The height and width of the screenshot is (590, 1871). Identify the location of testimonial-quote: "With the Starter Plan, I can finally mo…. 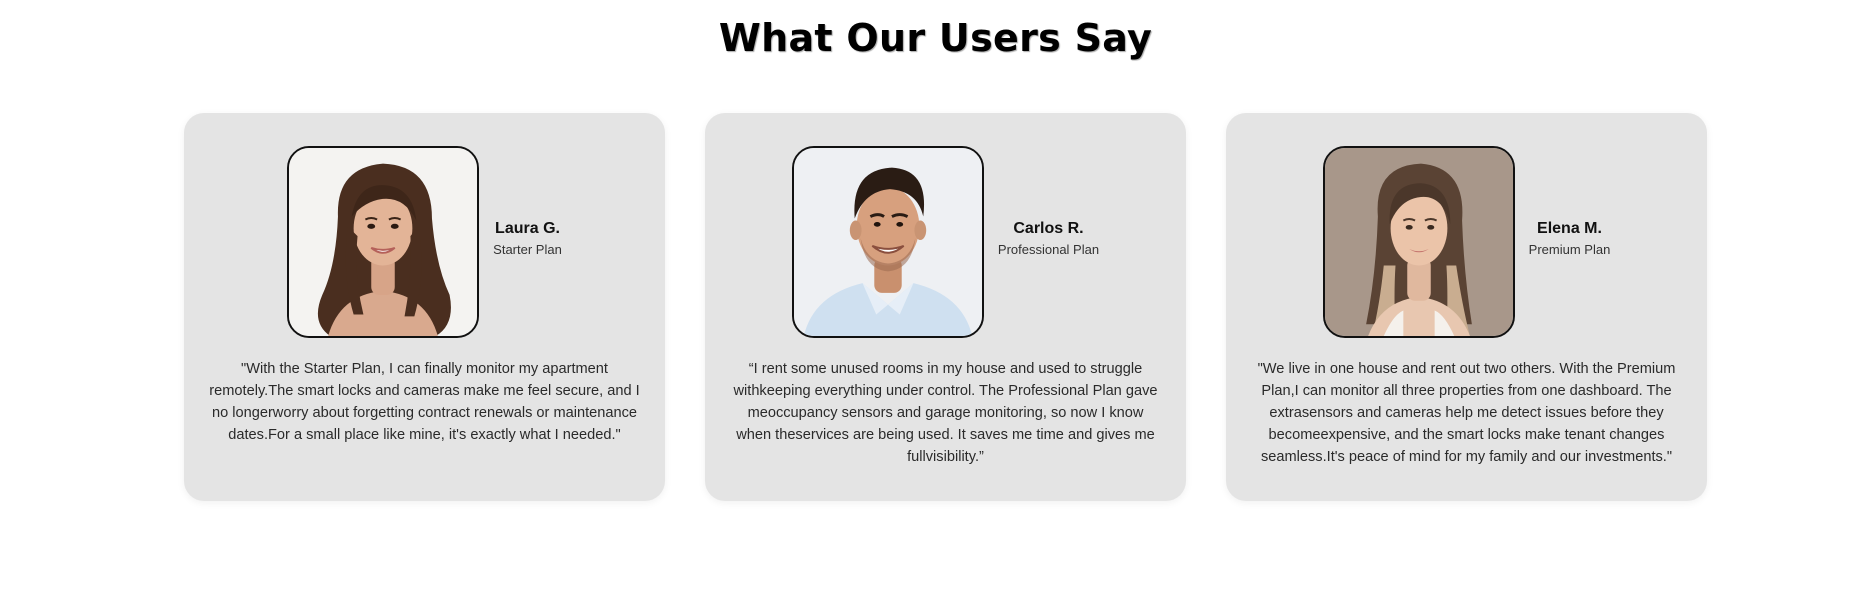
(424, 402).